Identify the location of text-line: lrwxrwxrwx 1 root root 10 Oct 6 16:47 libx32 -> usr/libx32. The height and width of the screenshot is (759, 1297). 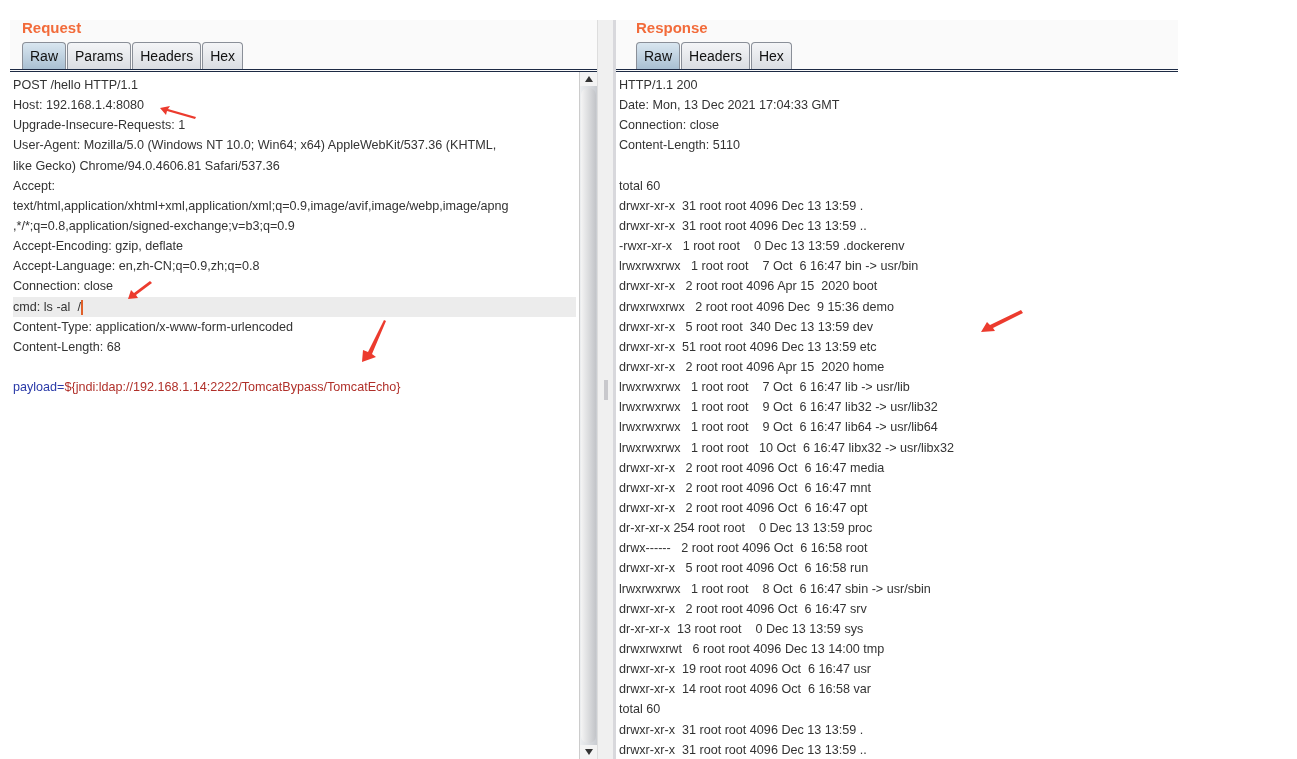
(786, 448).